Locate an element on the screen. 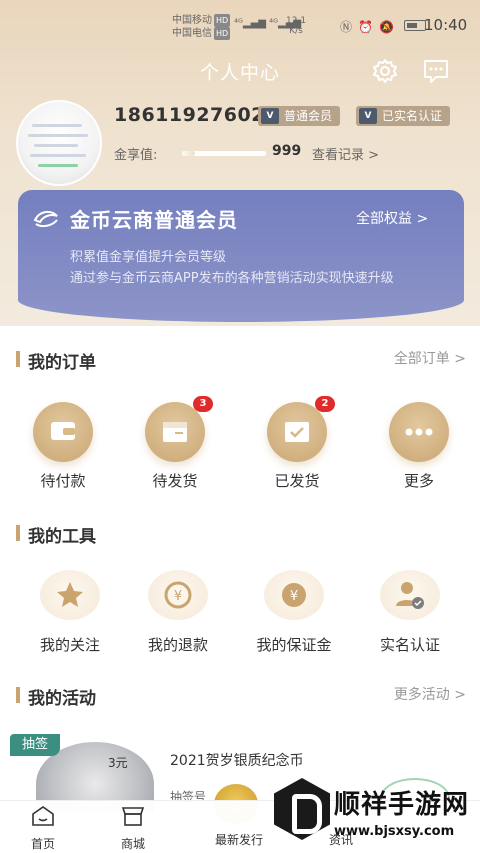 Image resolution: width=480 pixels, height=853 pixels. order-label: 更多 is located at coordinates (418, 481).